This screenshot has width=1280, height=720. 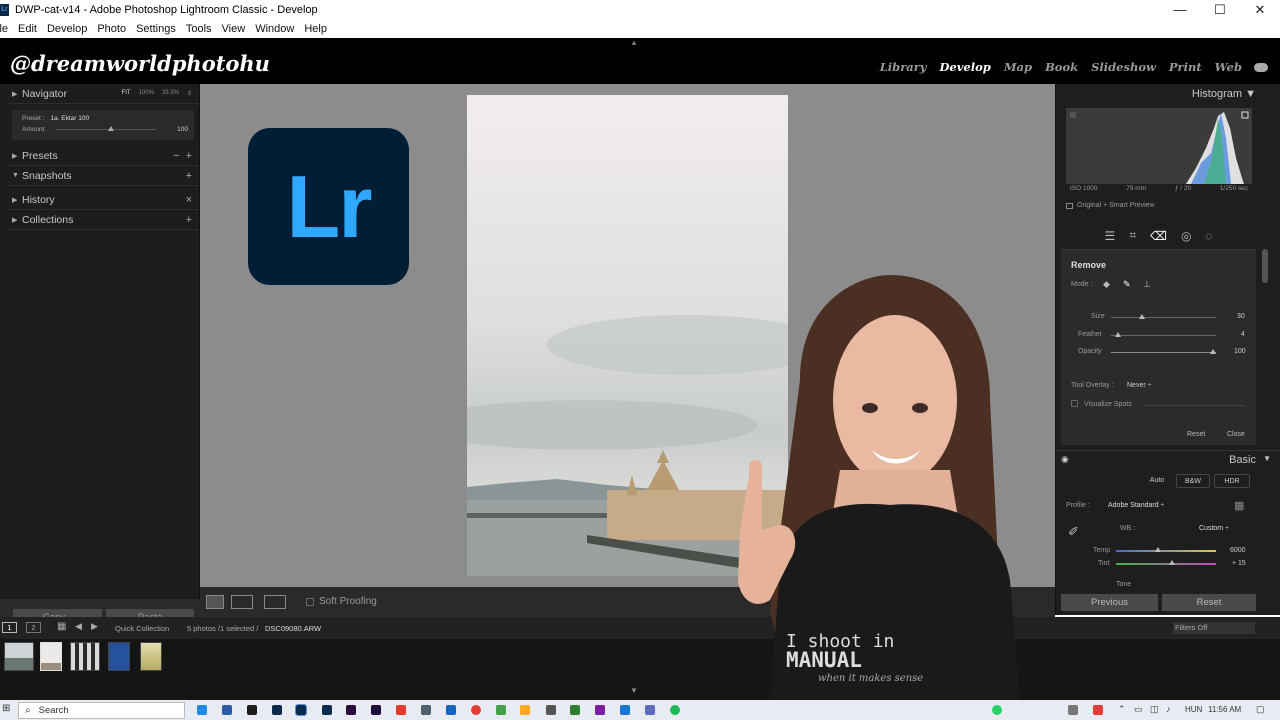 What do you see at coordinates (1123, 67) in the screenshot?
I see `module-slideshow: Slideshow` at bounding box center [1123, 67].